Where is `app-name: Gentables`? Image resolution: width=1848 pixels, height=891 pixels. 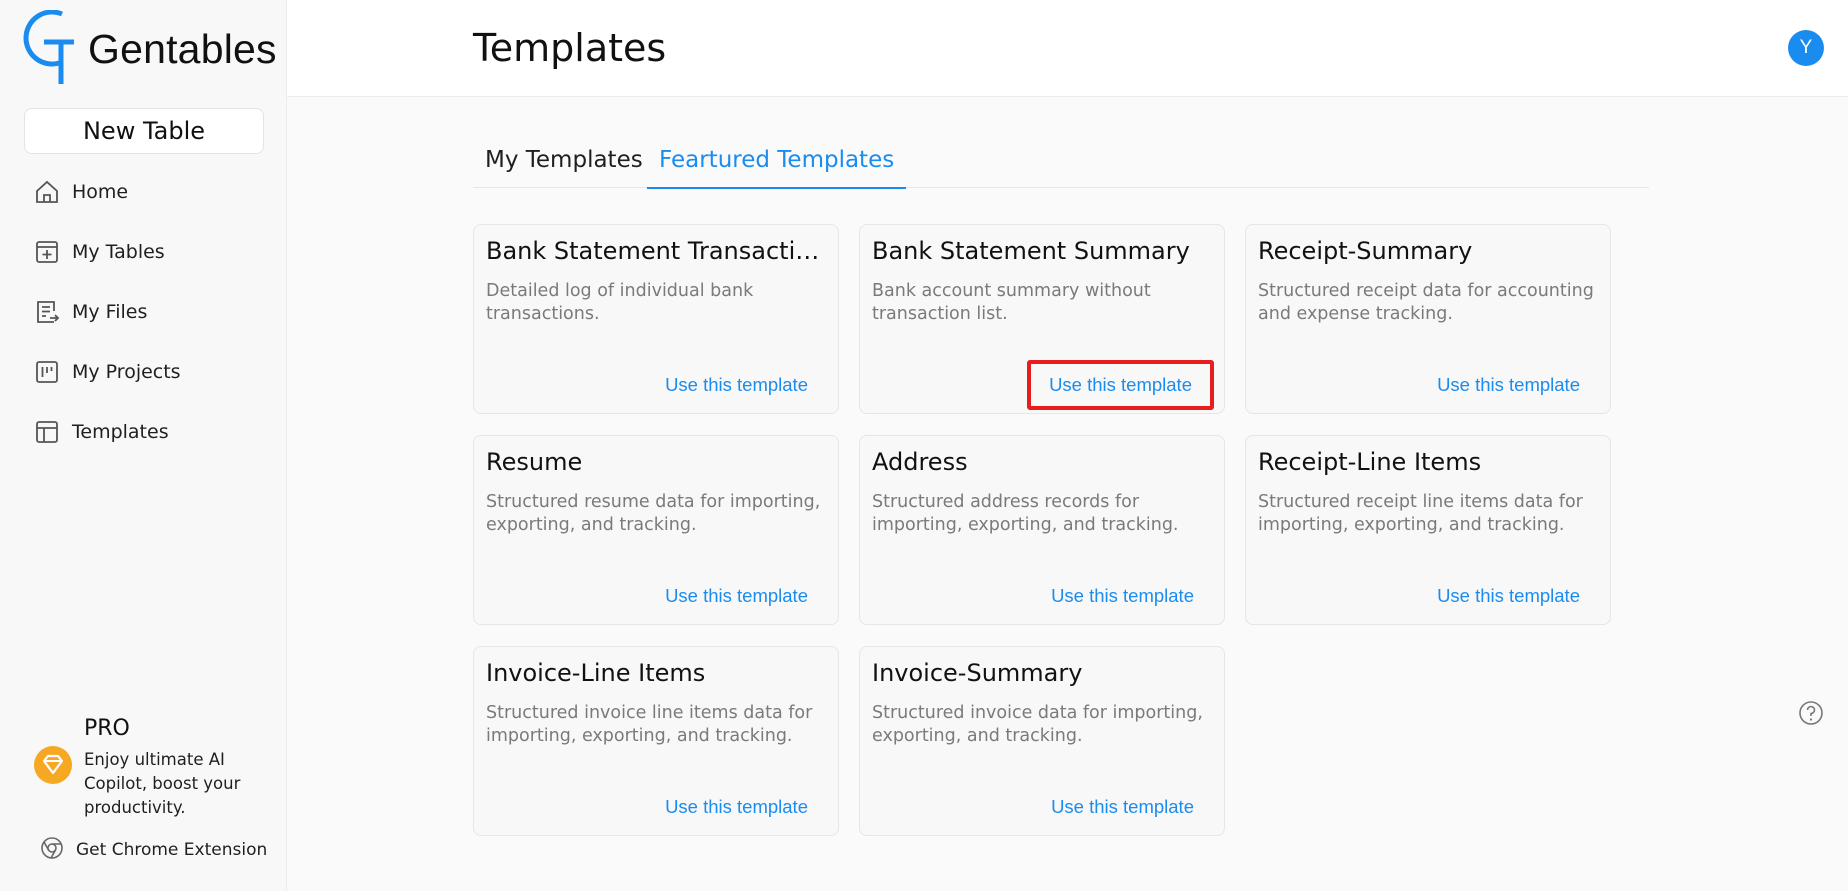
app-name: Gentables is located at coordinates (182, 49).